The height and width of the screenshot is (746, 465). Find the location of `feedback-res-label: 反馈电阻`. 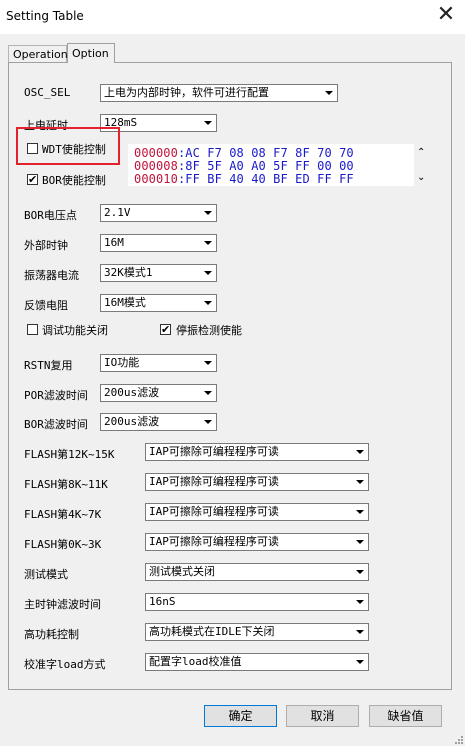

feedback-res-label: 反馈电阻 is located at coordinates (46, 305).